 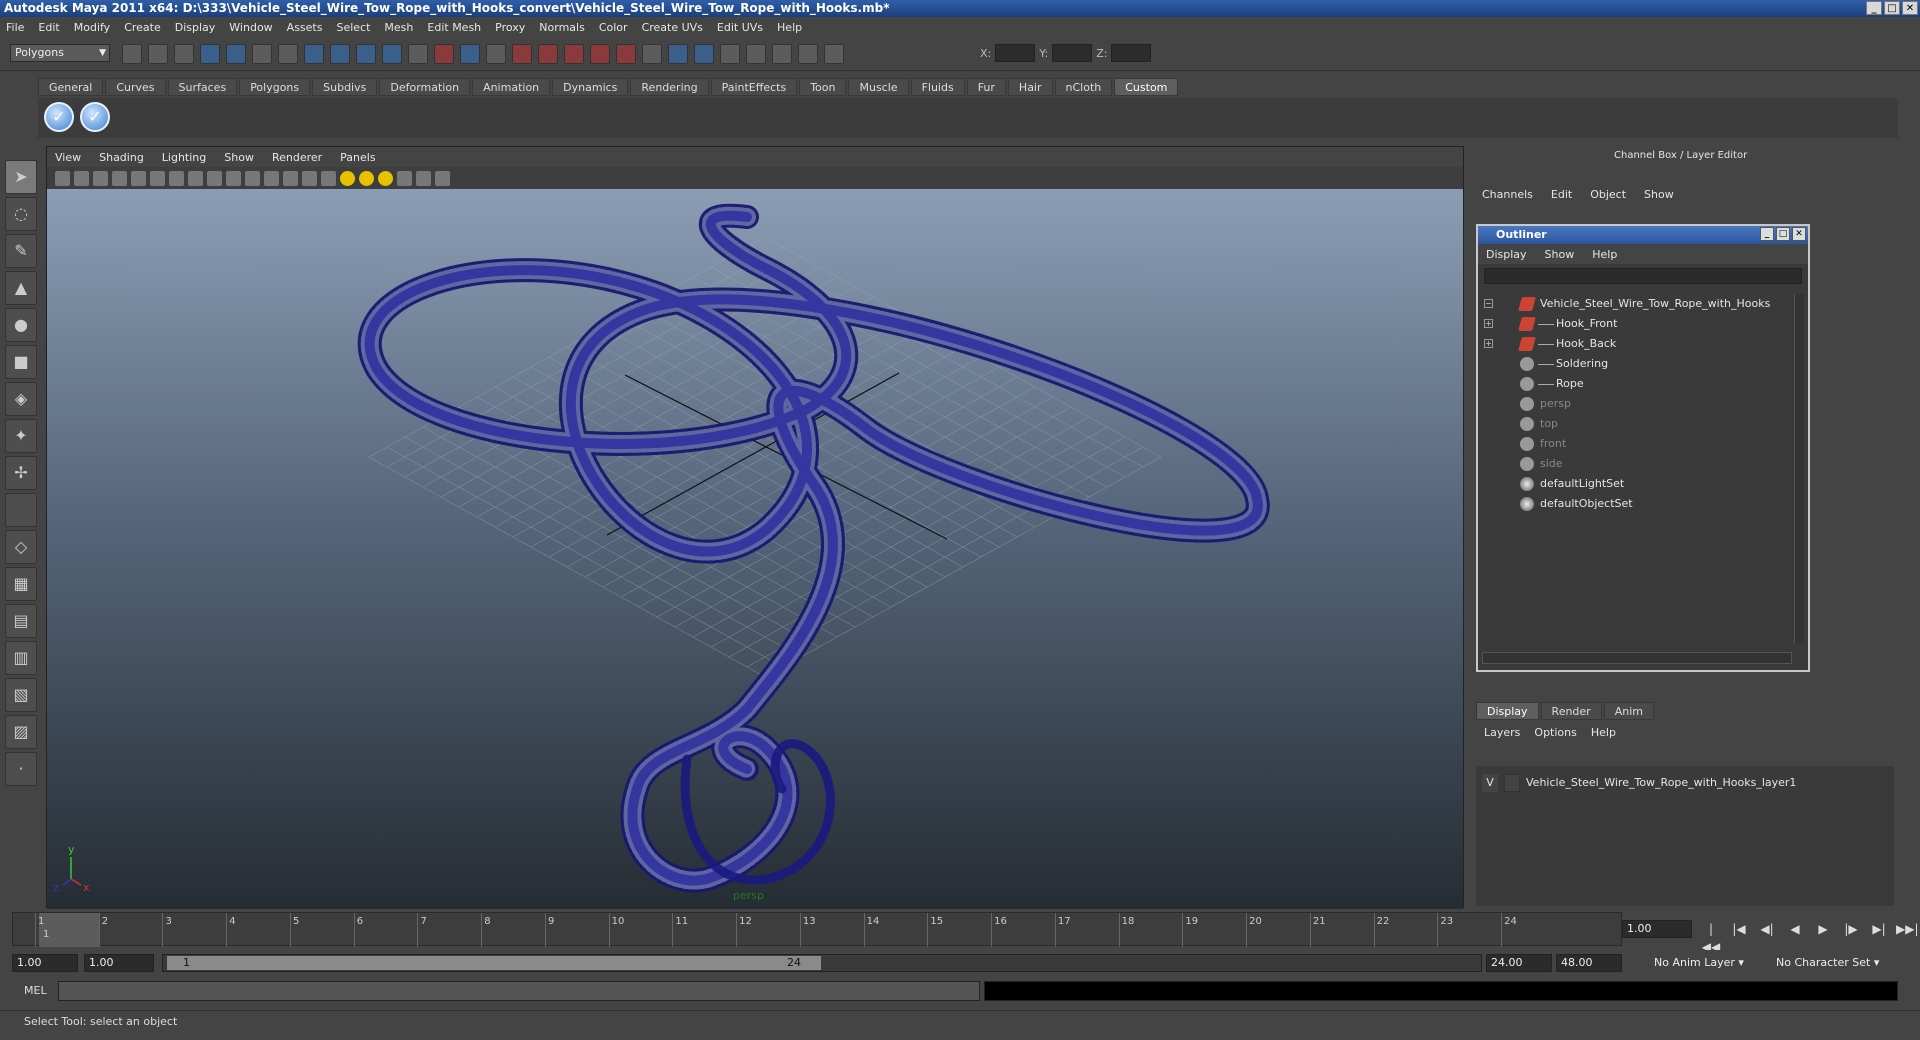 What do you see at coordinates (21, 399) in the screenshot?
I see `universal-manip-icon: ◈` at bounding box center [21, 399].